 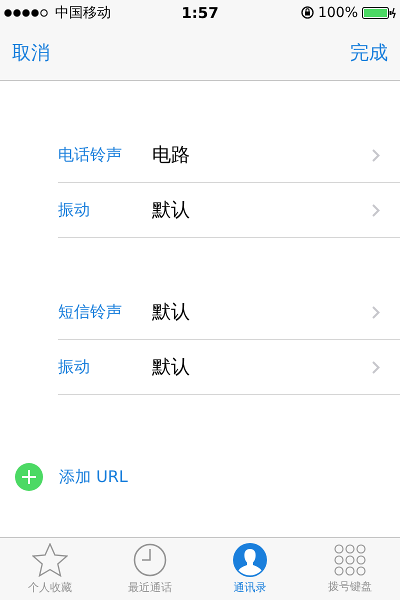 I want to click on carrier-name: 中国移动, so click(x=83, y=13).